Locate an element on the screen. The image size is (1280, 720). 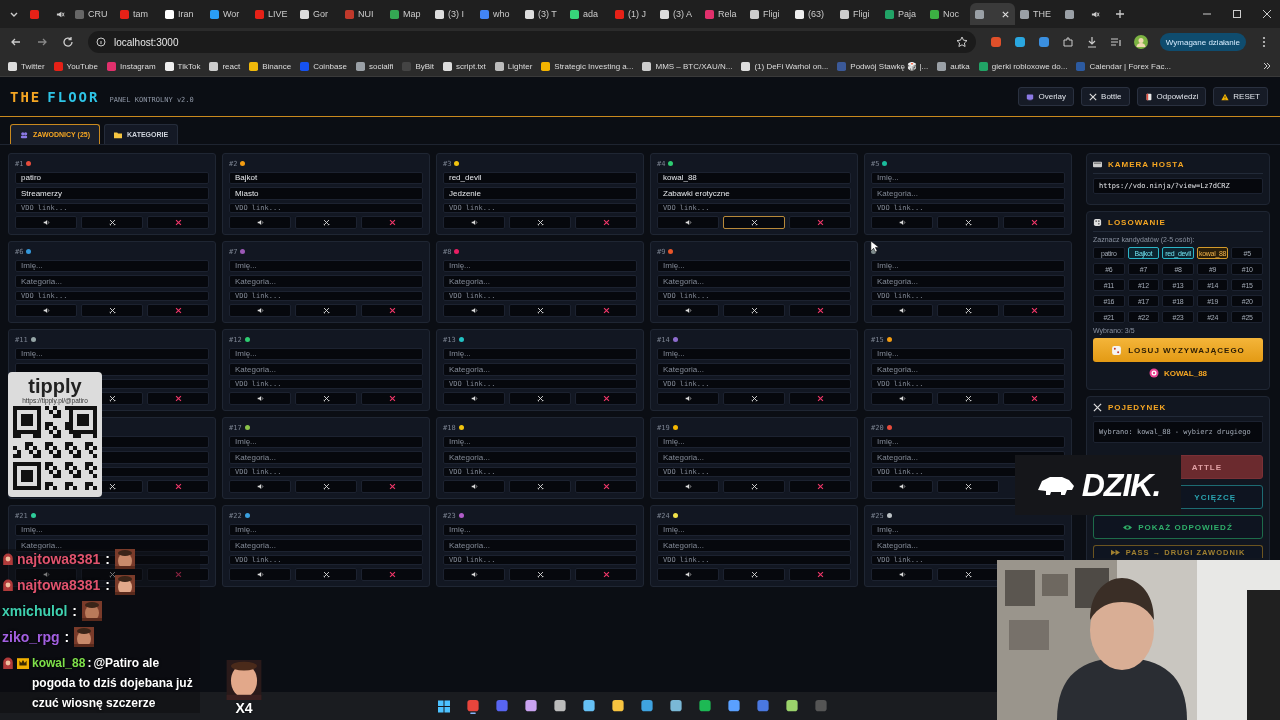
bookmark-label: Twitter is located at coordinates (33, 66).